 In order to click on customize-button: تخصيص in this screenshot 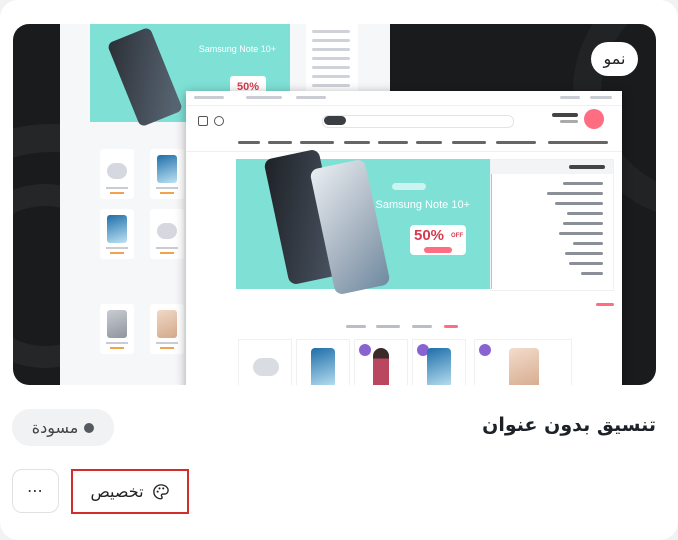, I will do `click(130, 491)`.